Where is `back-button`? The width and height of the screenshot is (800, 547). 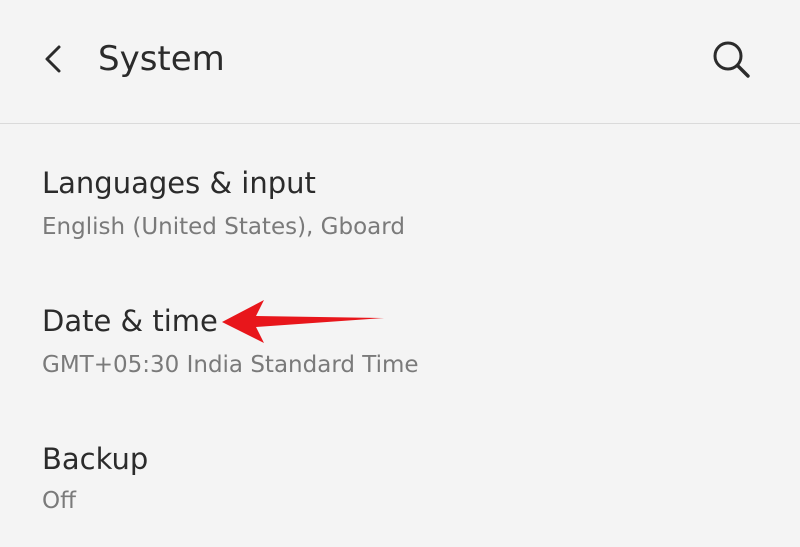
back-button is located at coordinates (54, 59).